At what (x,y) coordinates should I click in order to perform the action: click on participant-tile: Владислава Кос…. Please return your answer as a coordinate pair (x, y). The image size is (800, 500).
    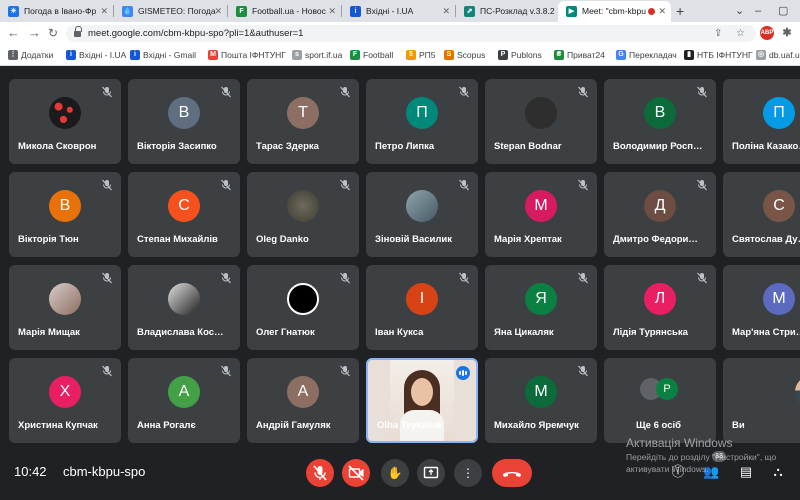
    Looking at the image, I should click on (184, 307).